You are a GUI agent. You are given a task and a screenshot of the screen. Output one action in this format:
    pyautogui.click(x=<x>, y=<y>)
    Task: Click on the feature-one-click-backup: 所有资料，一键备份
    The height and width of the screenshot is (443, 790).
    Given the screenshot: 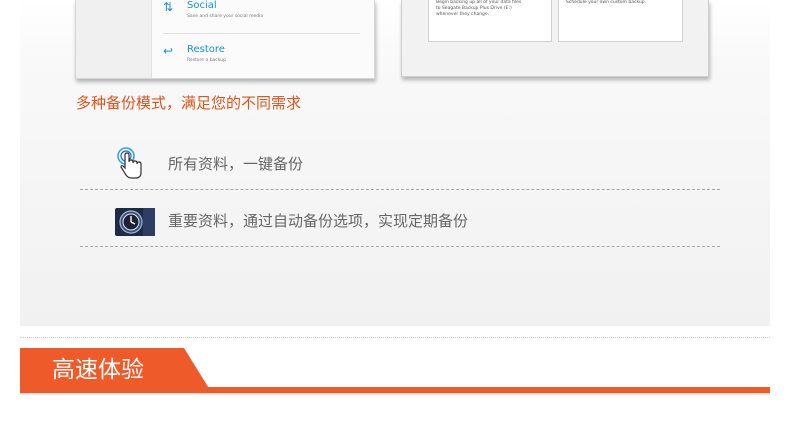 What is the action you would take?
    pyautogui.click(x=395, y=163)
    